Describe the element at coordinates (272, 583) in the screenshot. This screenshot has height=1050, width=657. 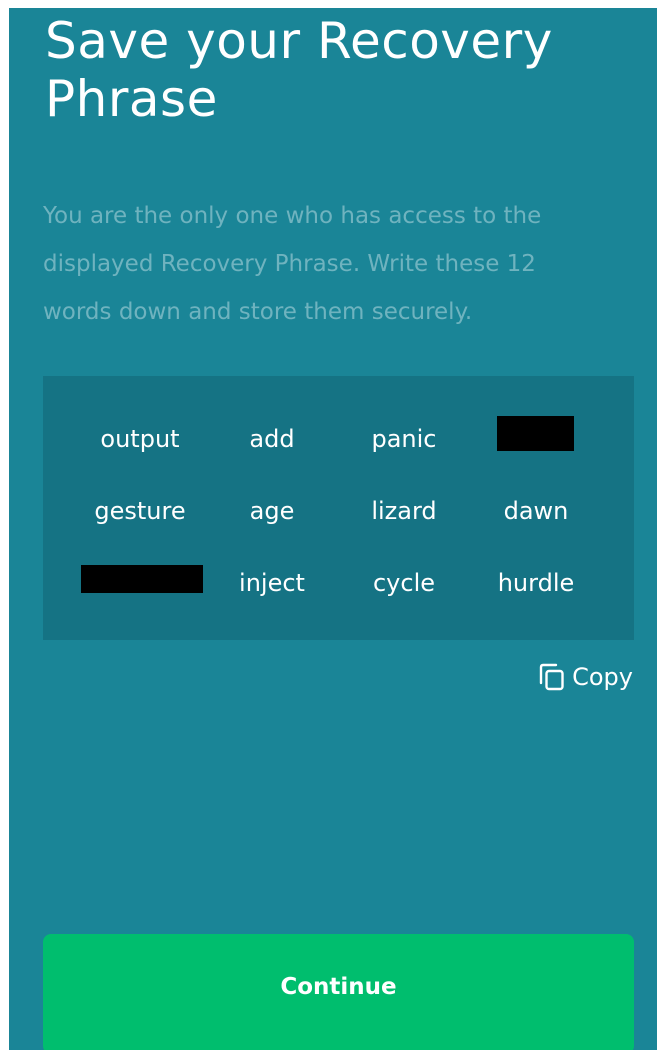
I see `phrase-word-10: inject` at that location.